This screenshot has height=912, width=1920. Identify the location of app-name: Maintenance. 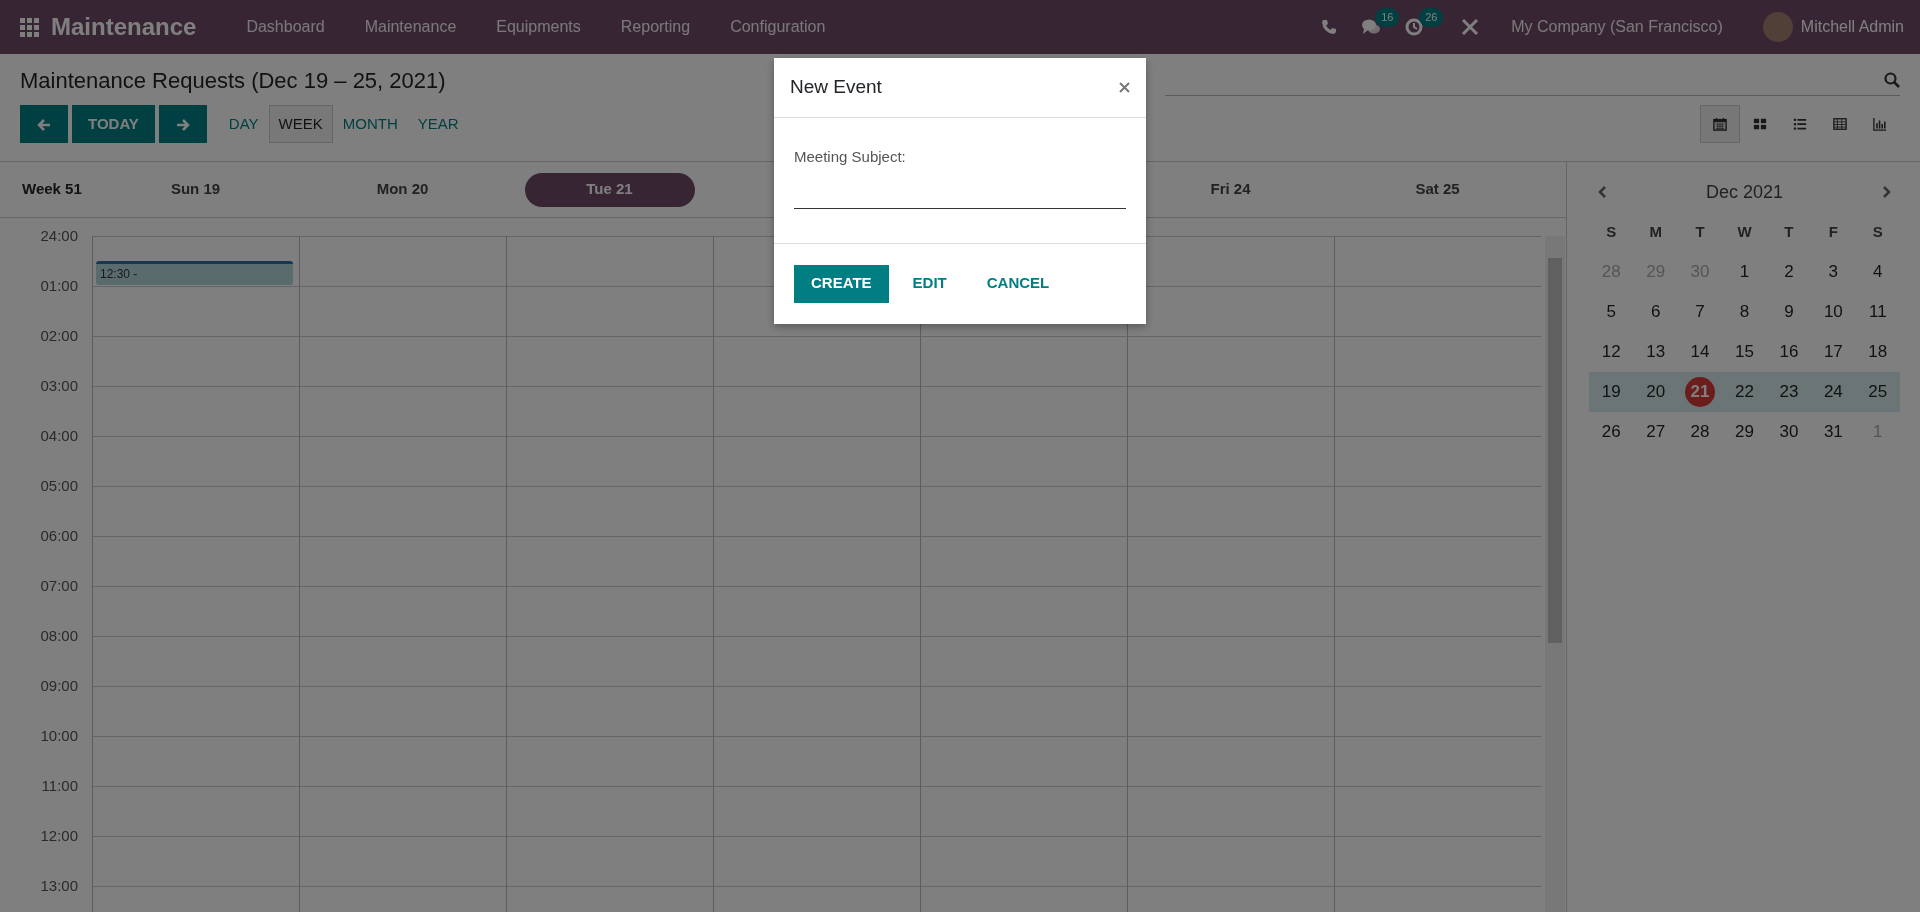
(124, 27).